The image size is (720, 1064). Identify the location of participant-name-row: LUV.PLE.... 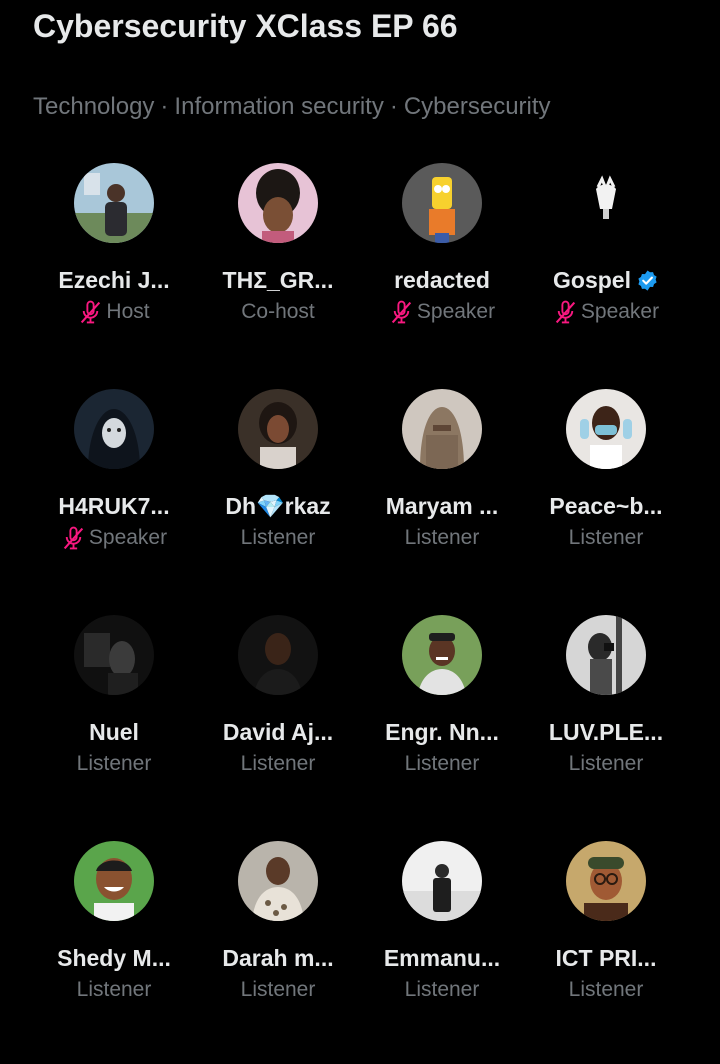
(606, 732).